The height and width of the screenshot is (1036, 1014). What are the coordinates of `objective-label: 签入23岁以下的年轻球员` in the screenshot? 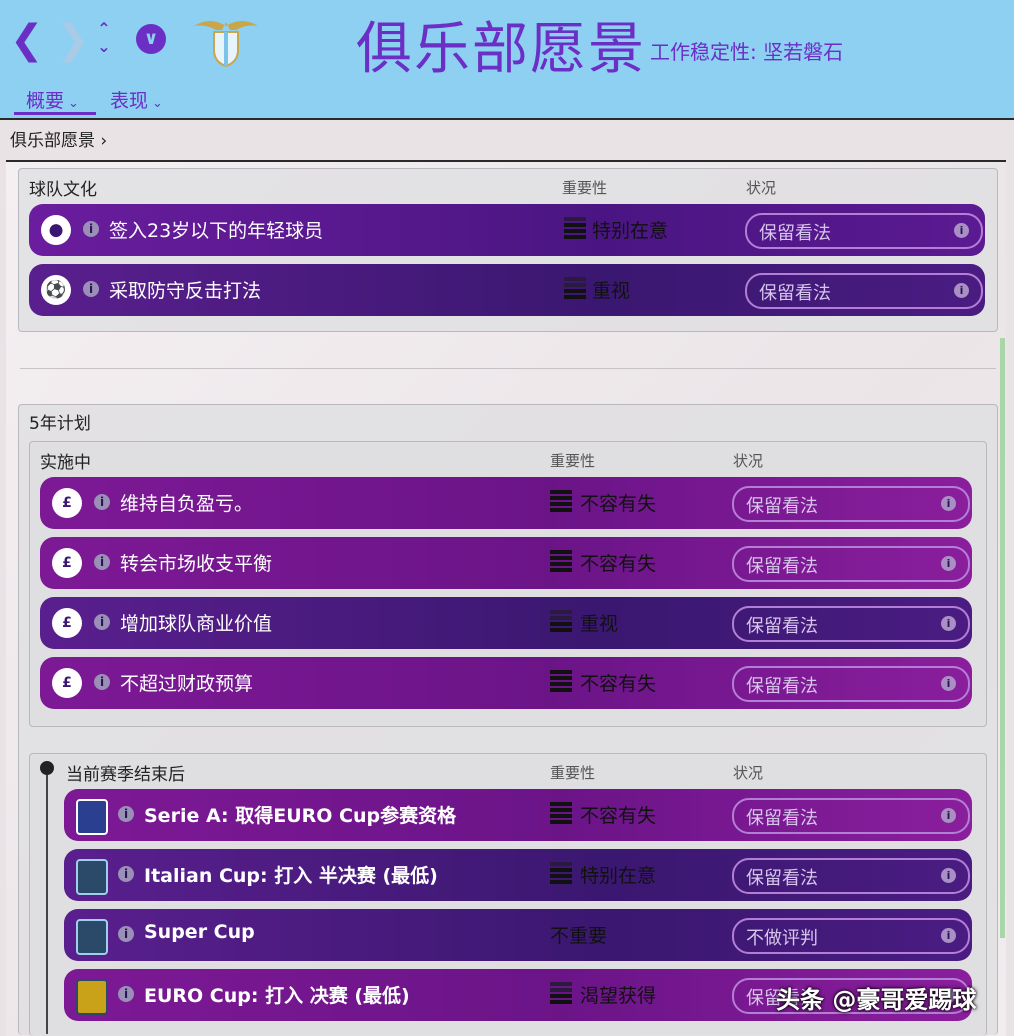 It's located at (216, 231).